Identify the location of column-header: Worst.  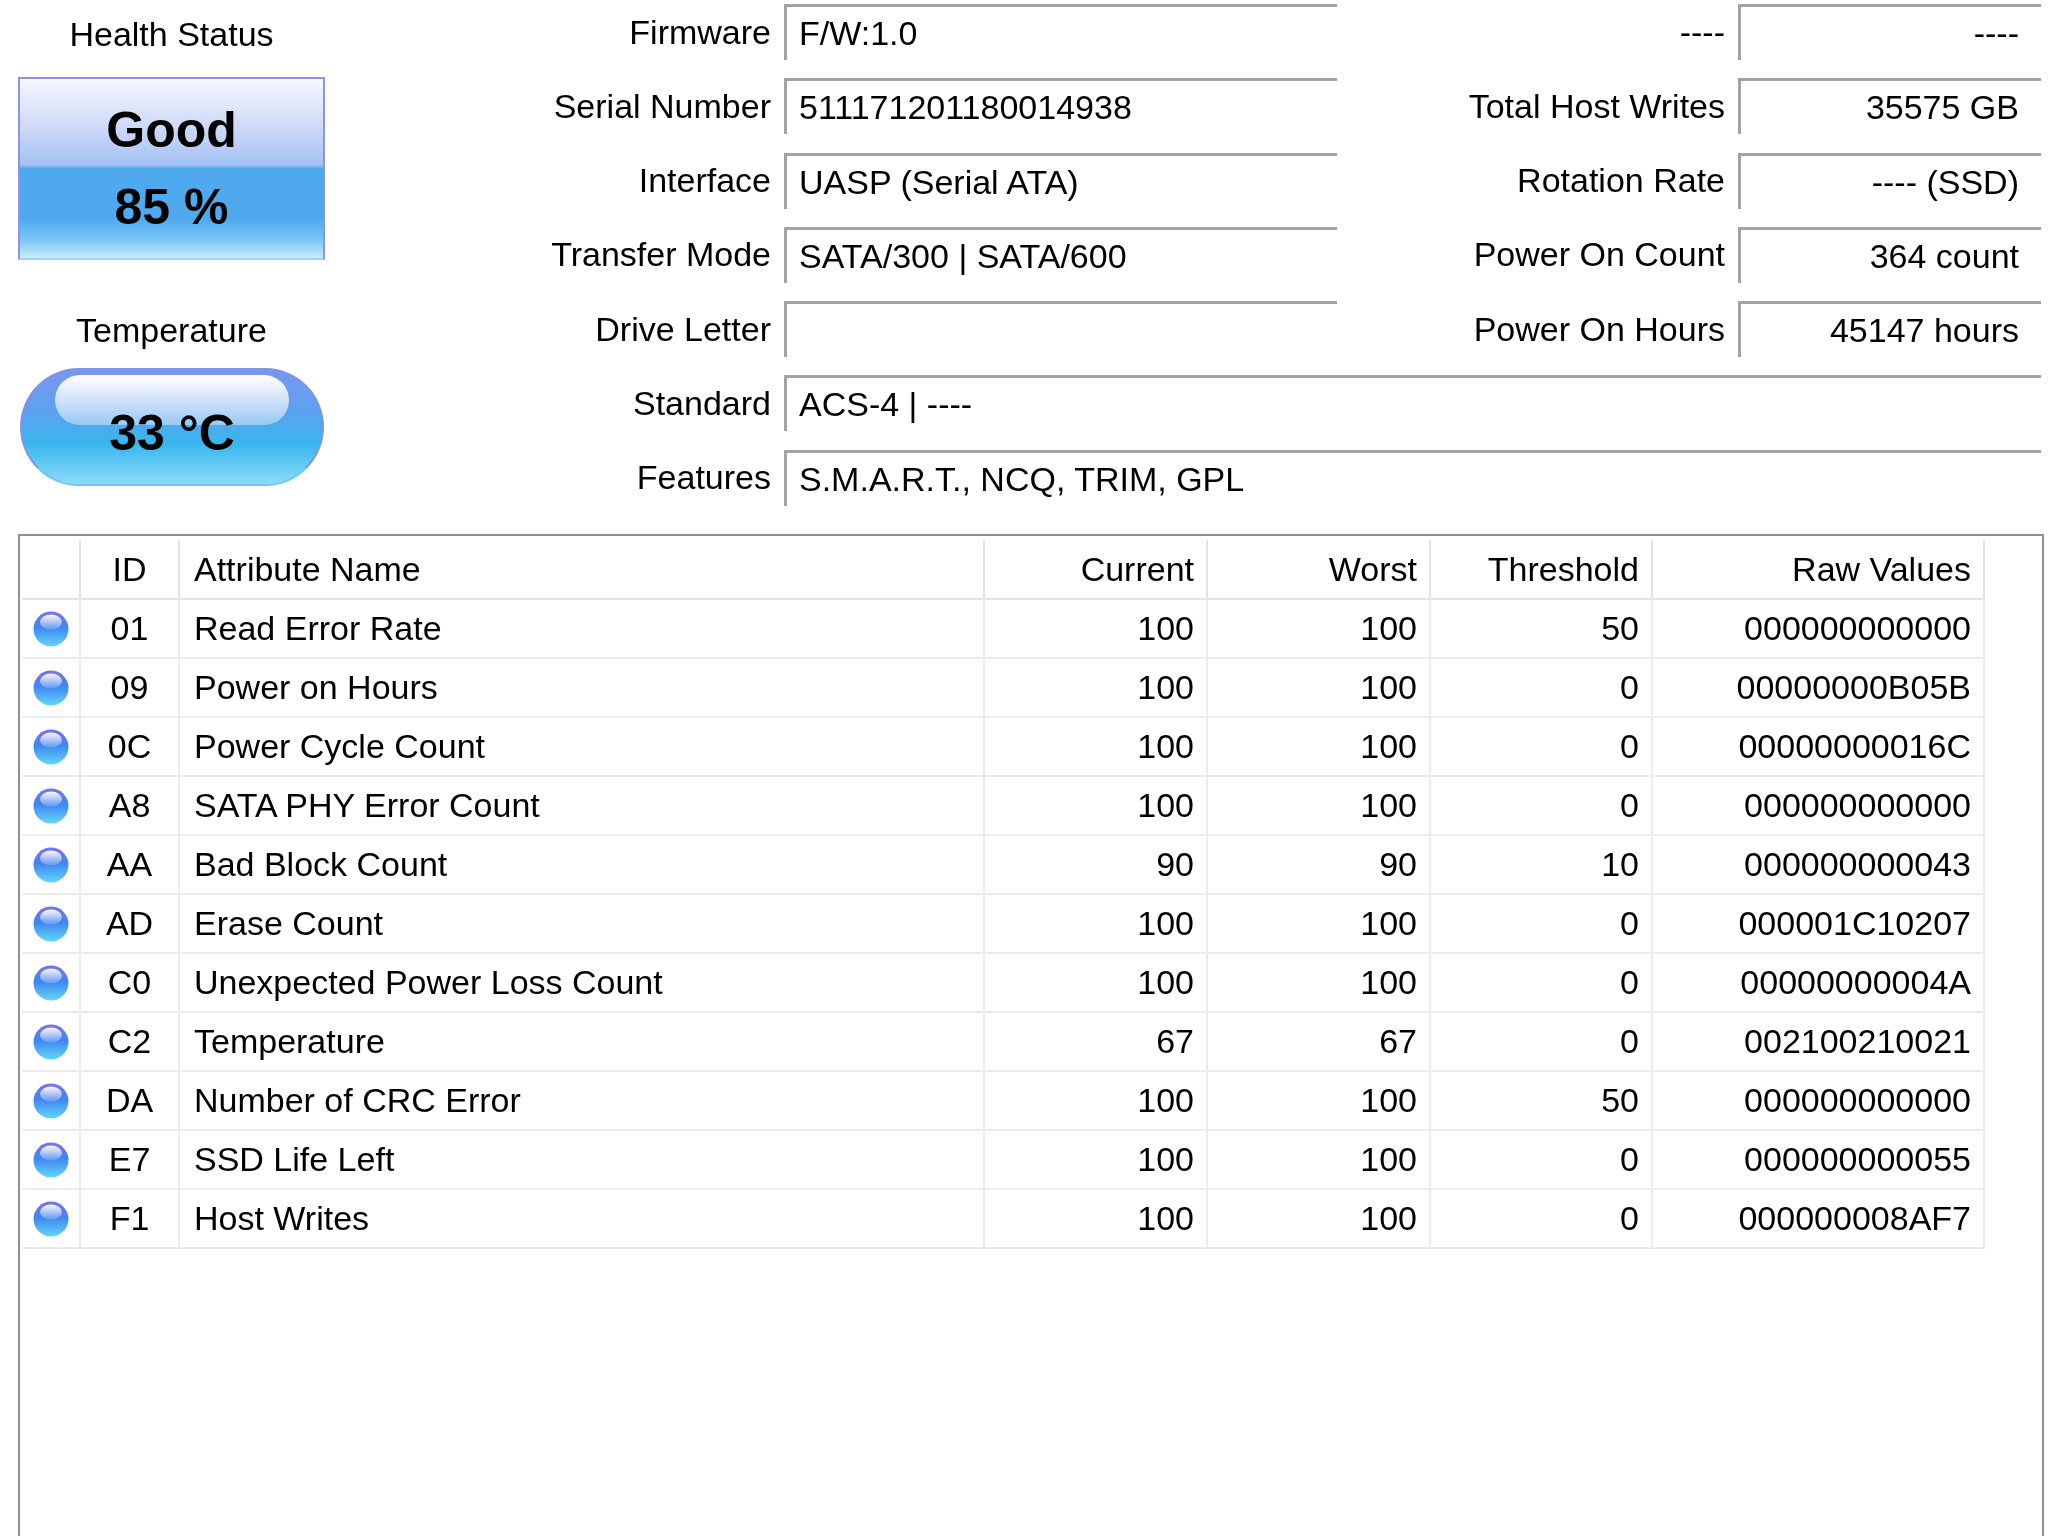
(1319, 570).